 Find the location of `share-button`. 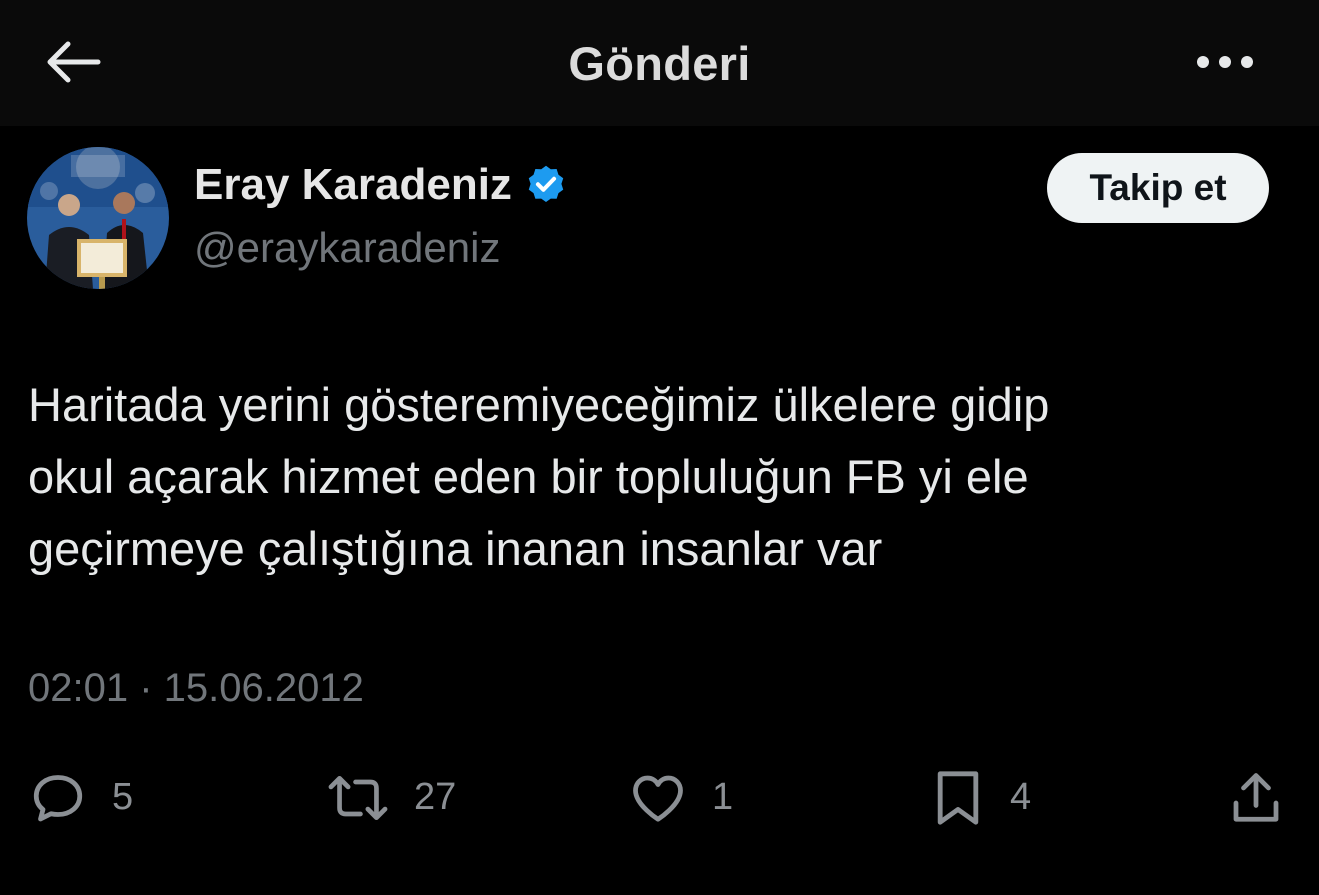

share-button is located at coordinates (1256, 797).